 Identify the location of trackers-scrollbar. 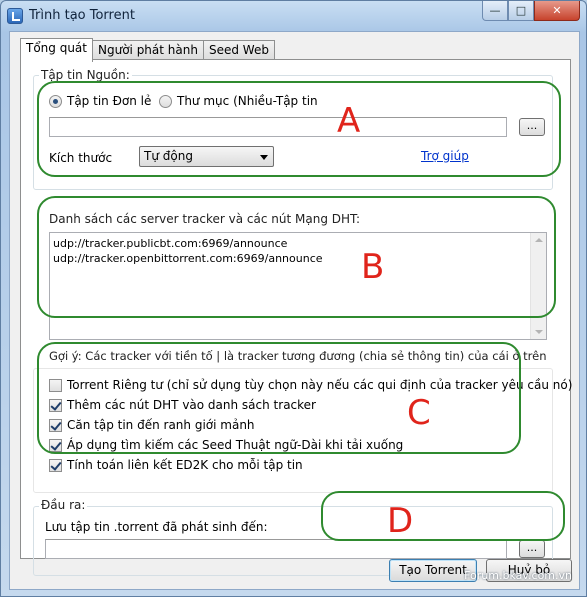
(538, 286).